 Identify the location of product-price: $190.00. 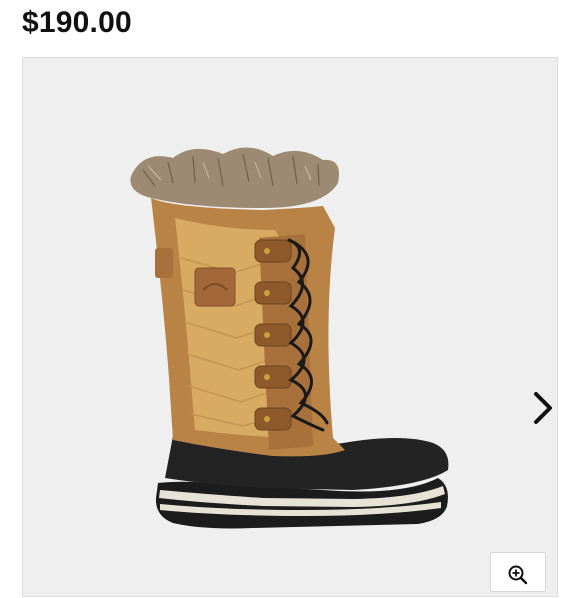
(77, 22).